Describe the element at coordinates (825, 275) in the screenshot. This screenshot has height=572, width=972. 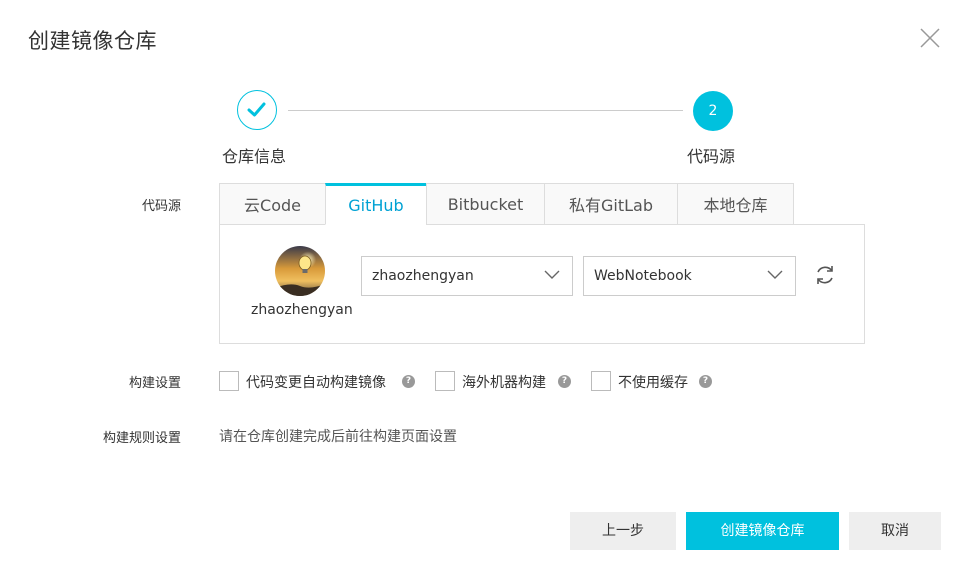
I see `refresh-icon` at that location.